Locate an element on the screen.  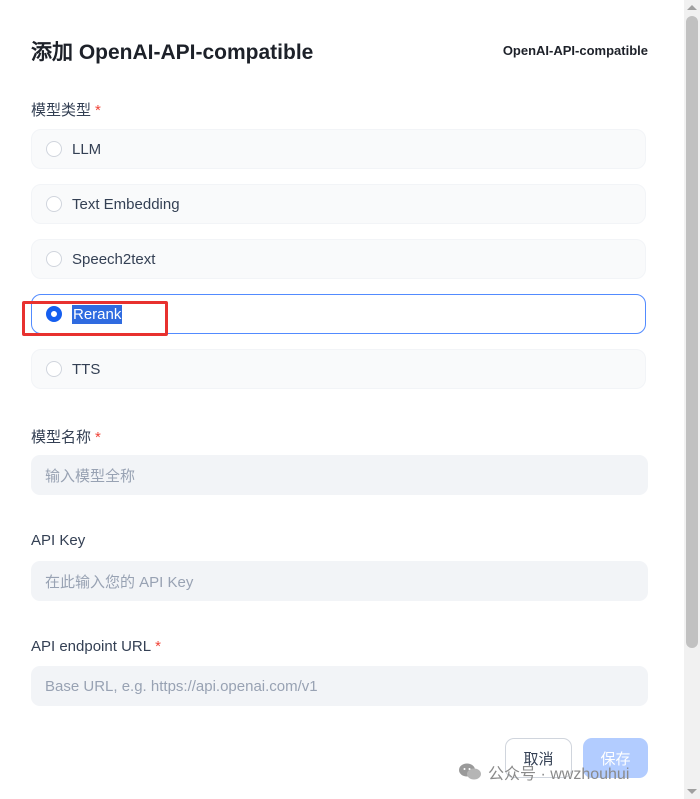
provider-name: OpenAI-API-compatible is located at coordinates (575, 50).